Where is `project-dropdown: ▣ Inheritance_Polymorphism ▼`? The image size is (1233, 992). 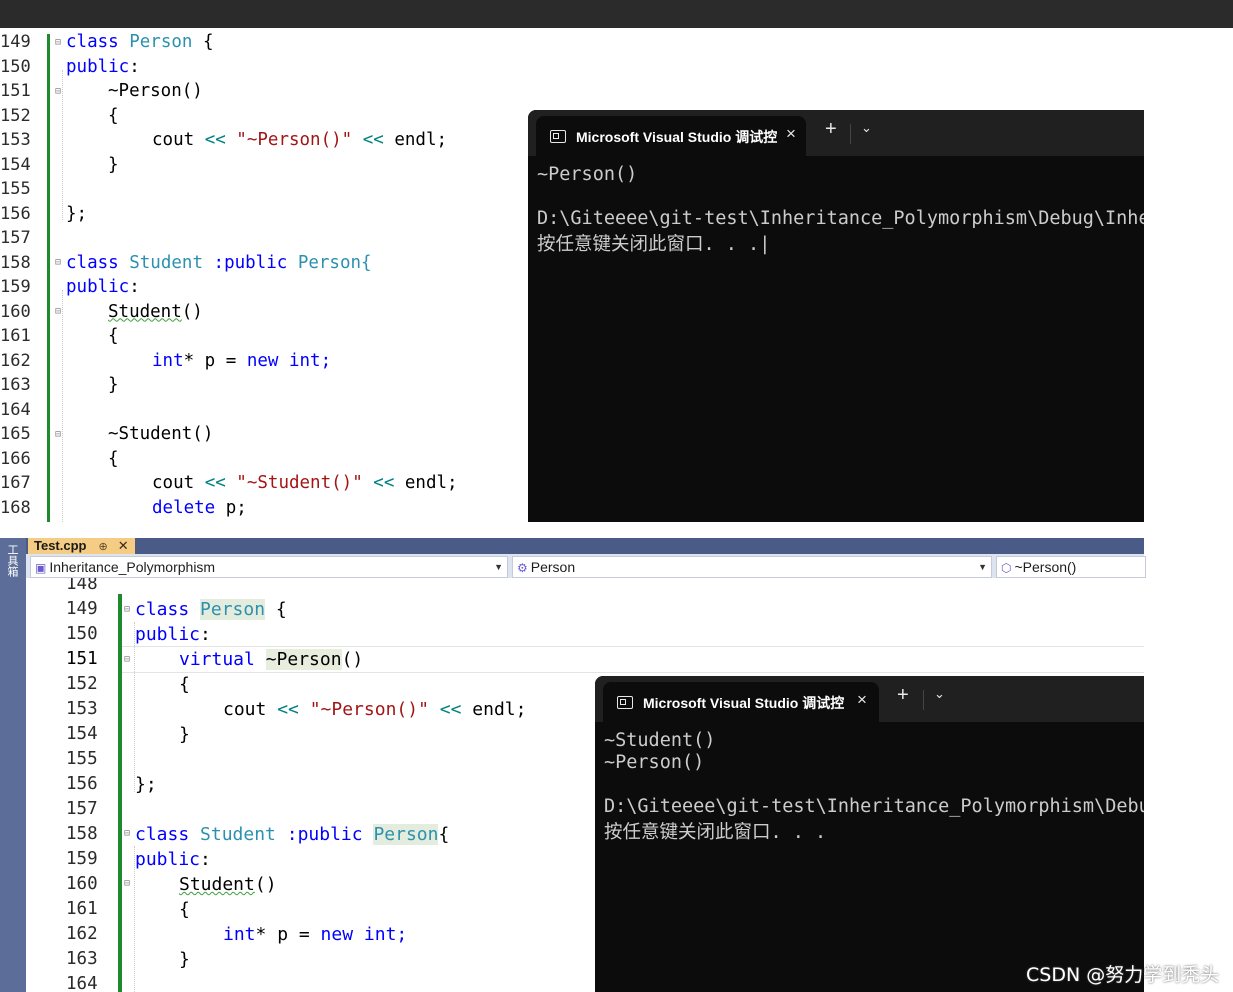 project-dropdown: ▣ Inheritance_Polymorphism ▼ is located at coordinates (269, 567).